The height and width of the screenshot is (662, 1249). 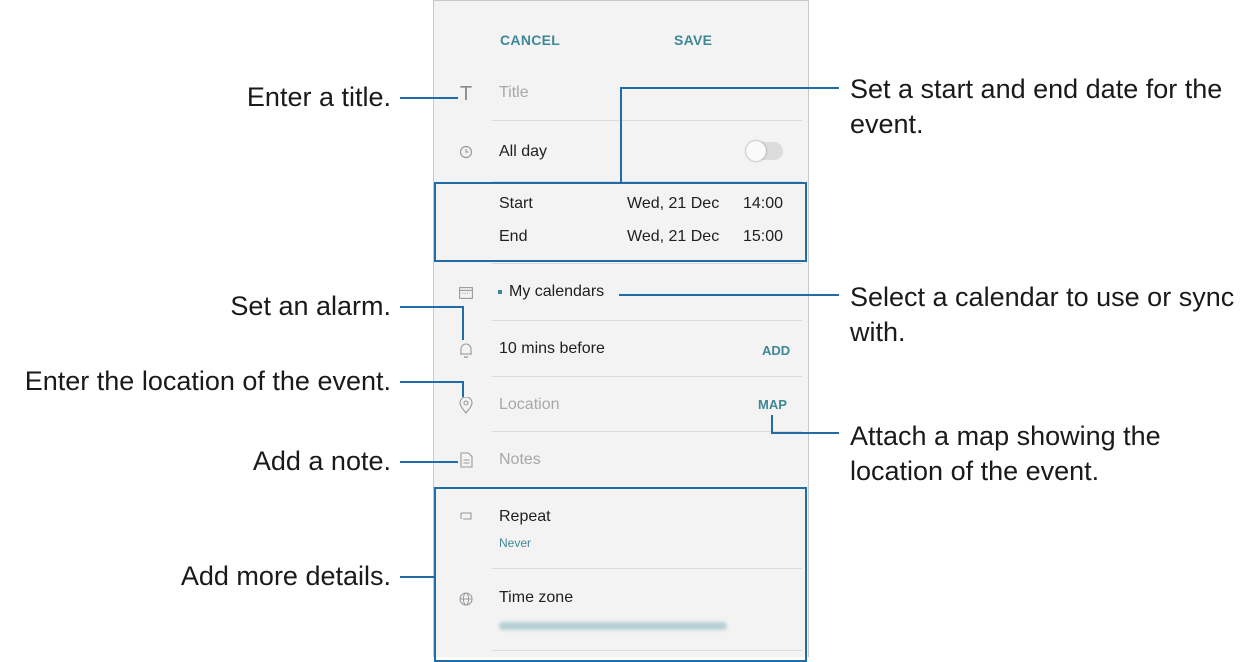 What do you see at coordinates (466, 460) in the screenshot?
I see `note-icon` at bounding box center [466, 460].